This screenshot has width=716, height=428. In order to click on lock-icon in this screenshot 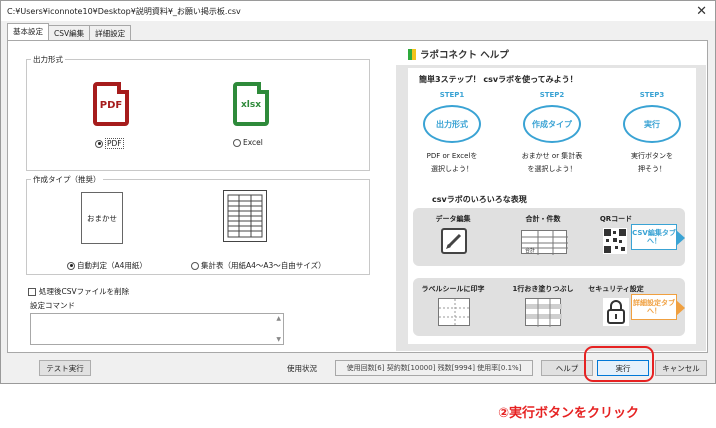, I will do `click(616, 312)`.